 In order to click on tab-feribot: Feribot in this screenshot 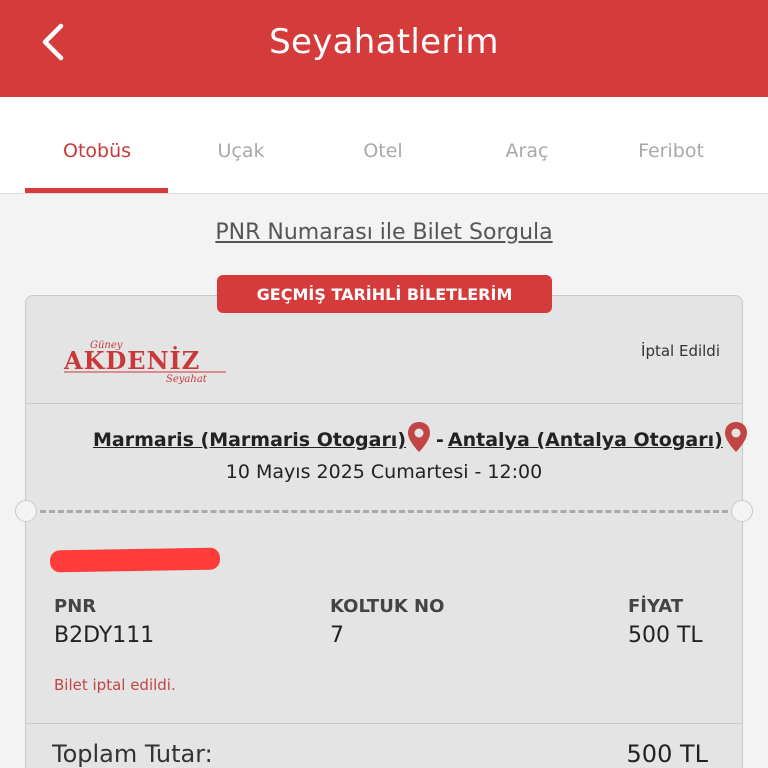, I will do `click(671, 145)`.